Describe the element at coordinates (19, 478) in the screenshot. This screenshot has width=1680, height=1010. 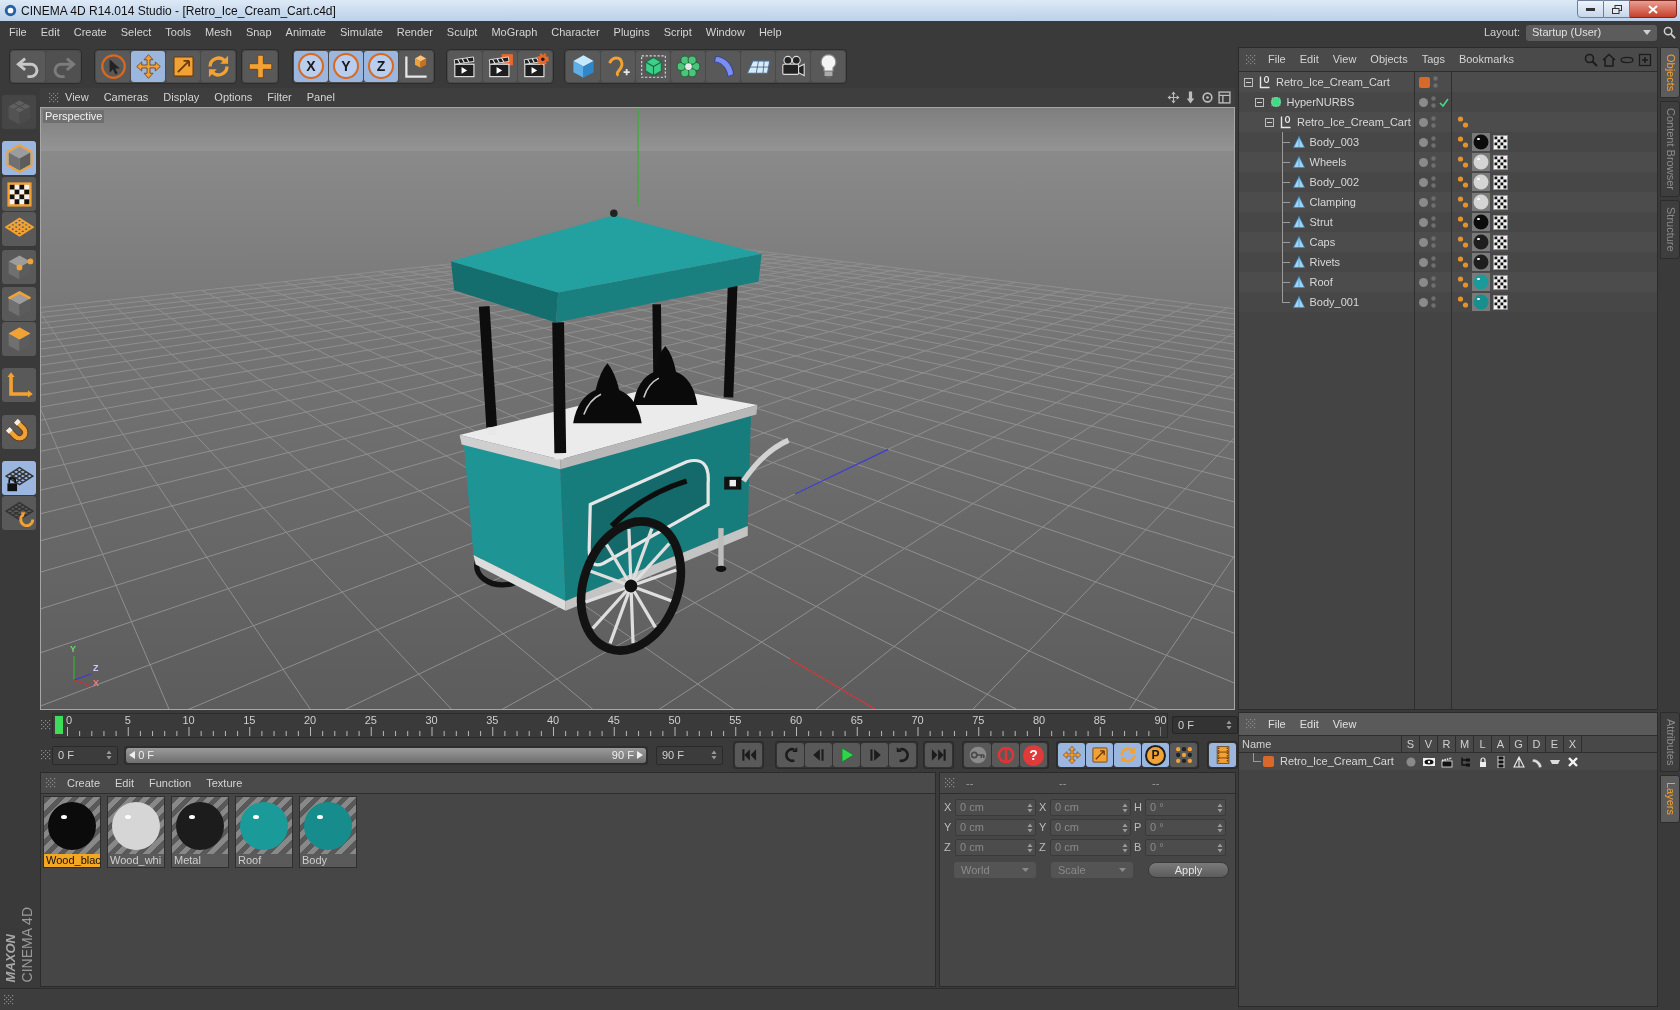
I see `locked-workplane-button` at that location.